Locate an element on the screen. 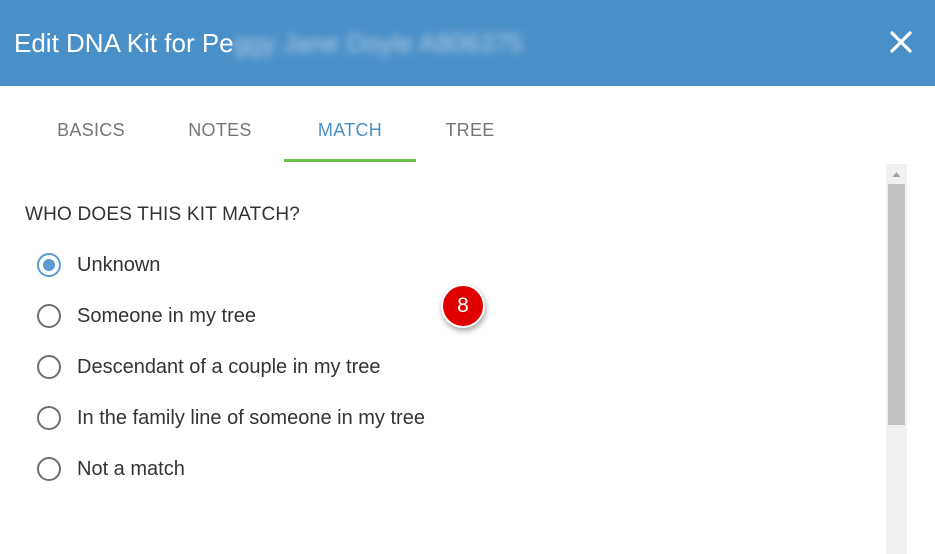 The height and width of the screenshot is (554, 935). triangle-up-icon is located at coordinates (896, 174).